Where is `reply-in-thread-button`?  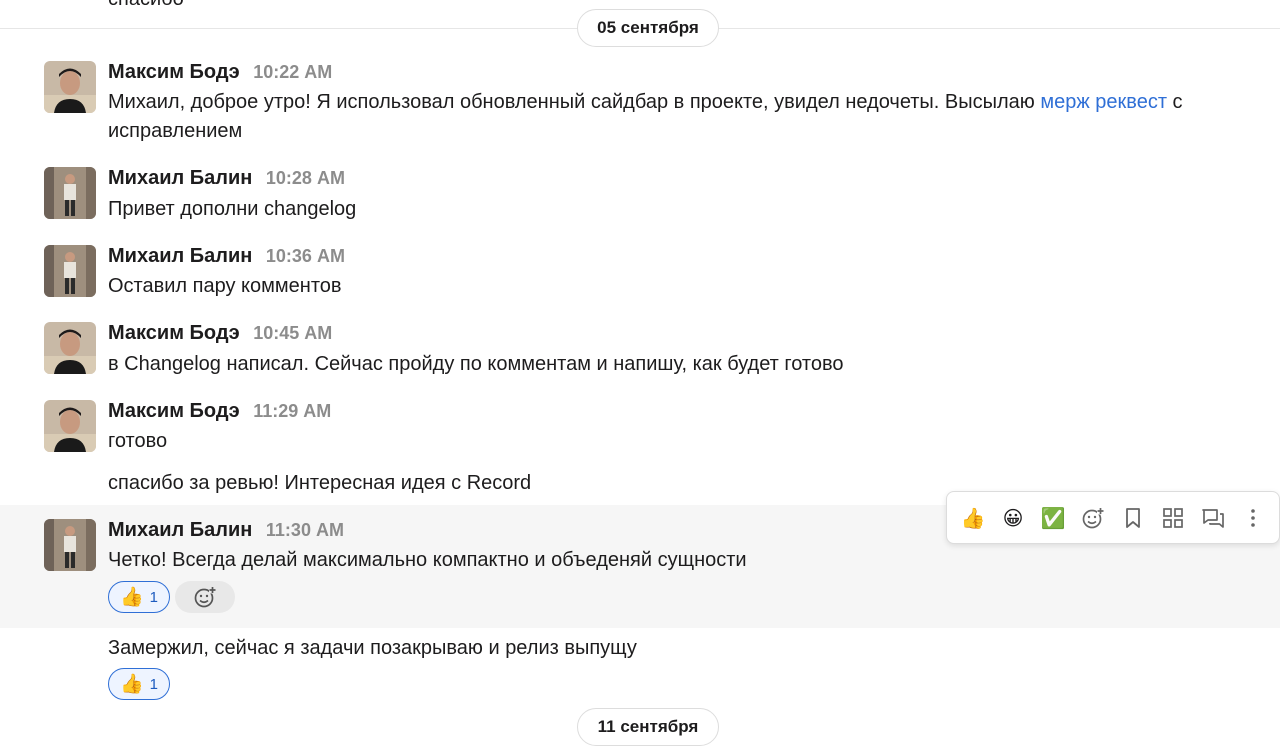 reply-in-thread-button is located at coordinates (1213, 518).